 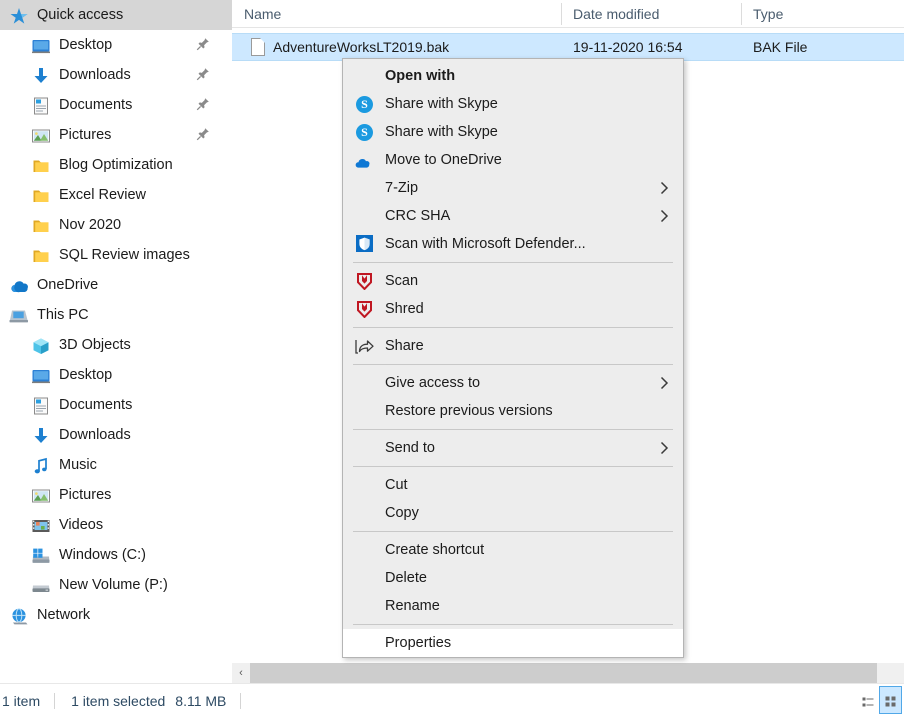 I want to click on sidebar-item-label: Nov 2020, so click(x=90, y=225).